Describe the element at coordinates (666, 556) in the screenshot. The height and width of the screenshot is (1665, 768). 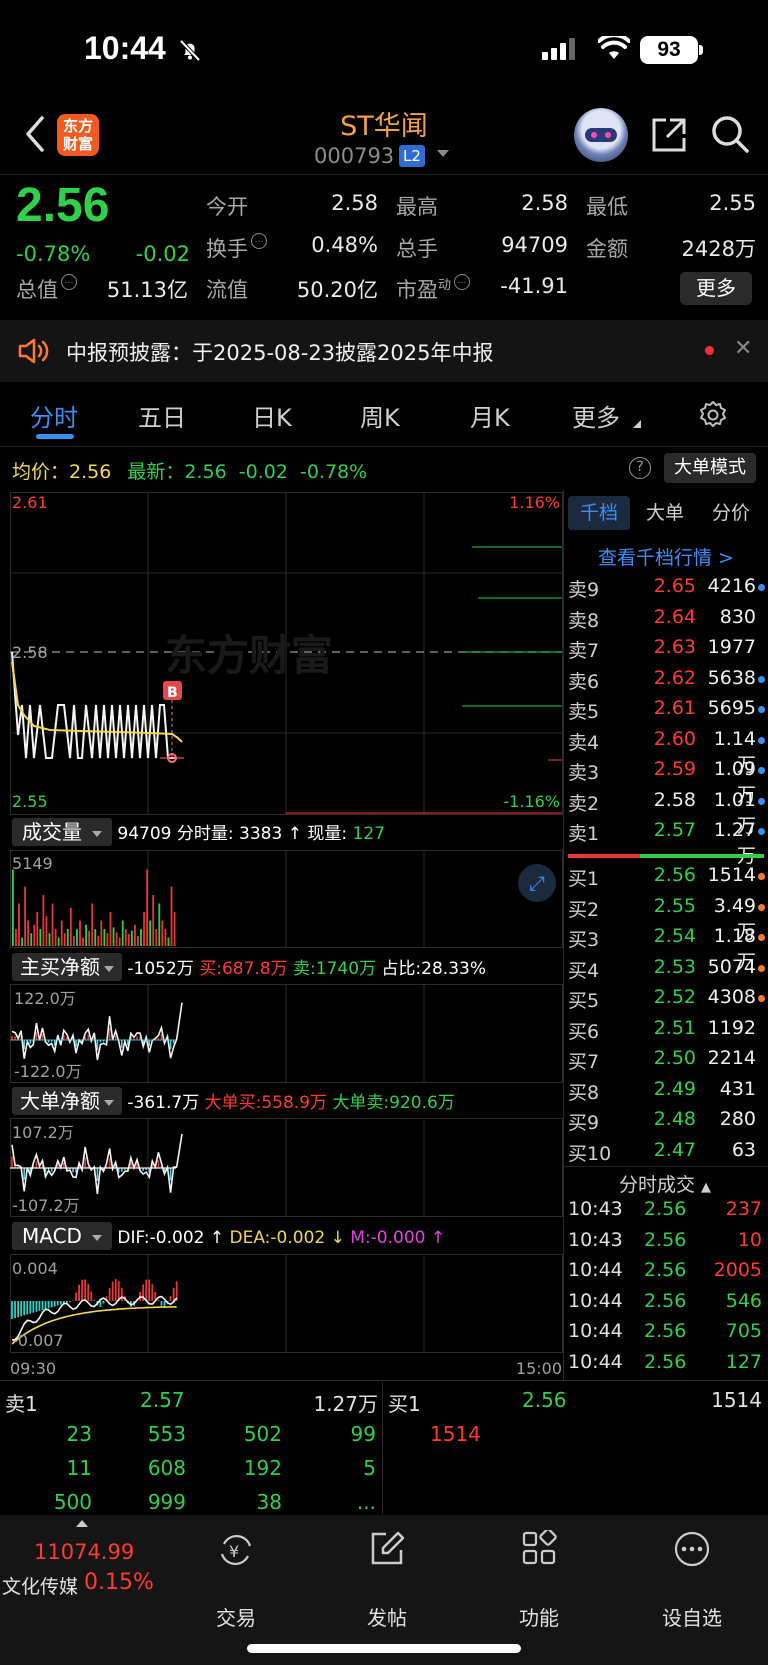
I see `view-depth-link: 查看千档行情 >` at that location.